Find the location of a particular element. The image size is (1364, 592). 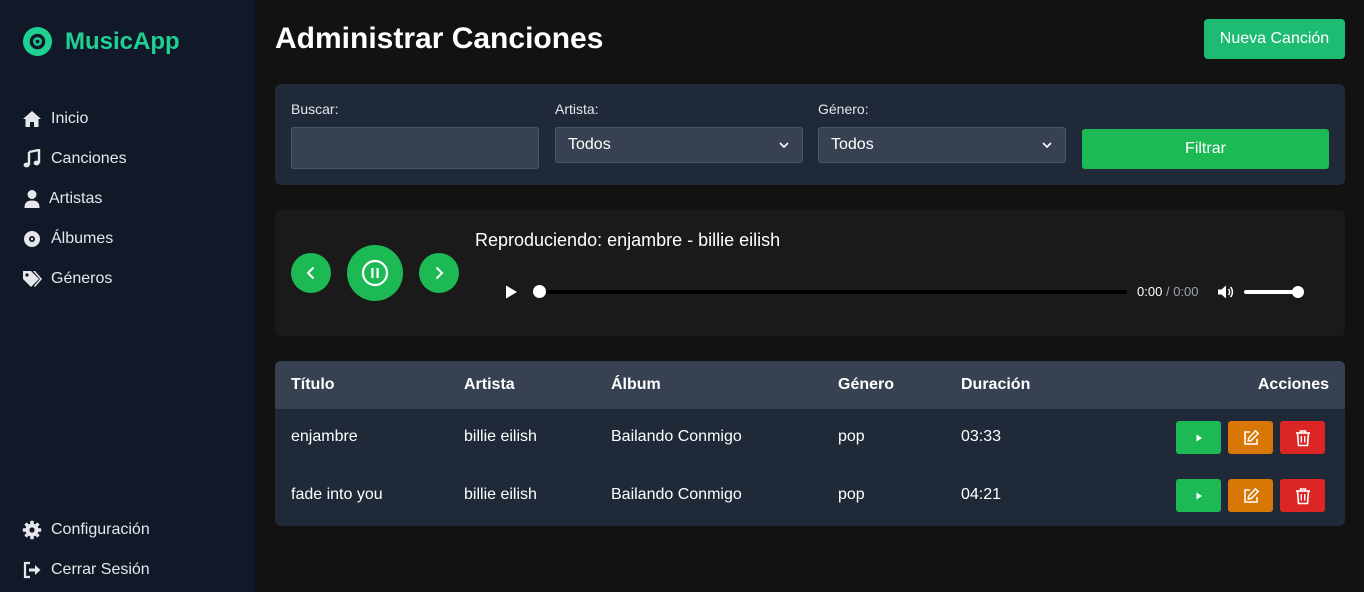

sign-out-icon is located at coordinates (32, 570).